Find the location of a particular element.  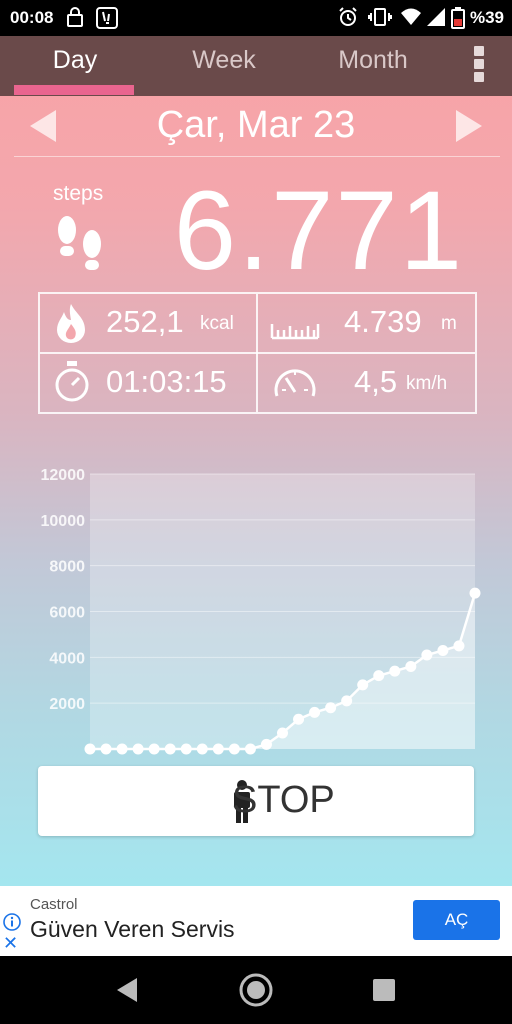

vibrate-icon is located at coordinates (380, 17).